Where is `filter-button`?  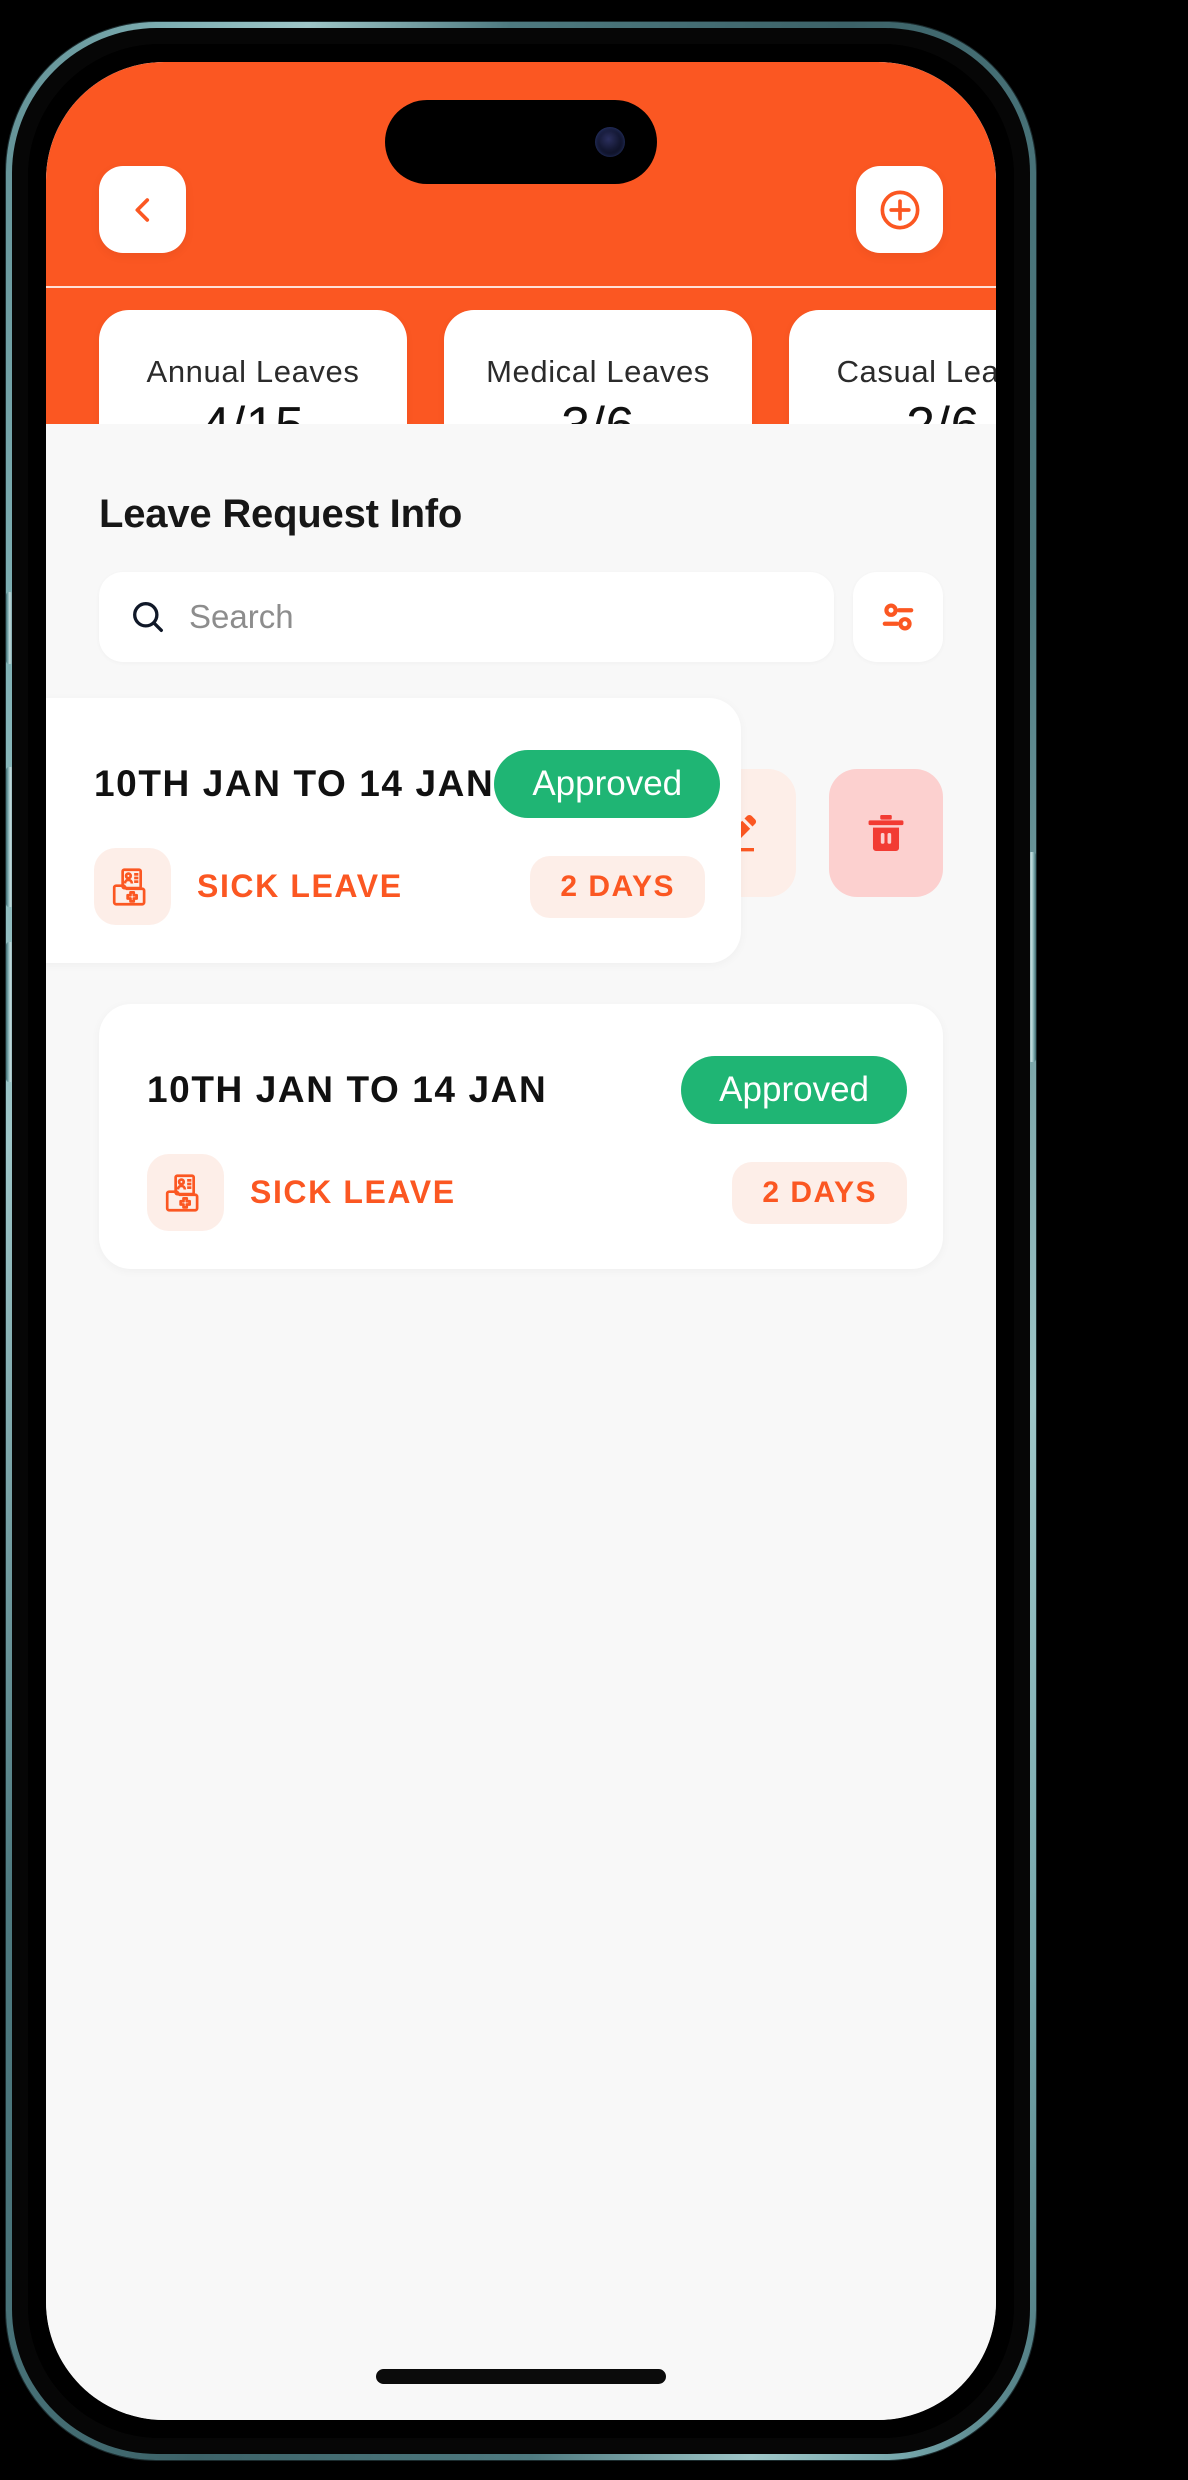 filter-button is located at coordinates (898, 617).